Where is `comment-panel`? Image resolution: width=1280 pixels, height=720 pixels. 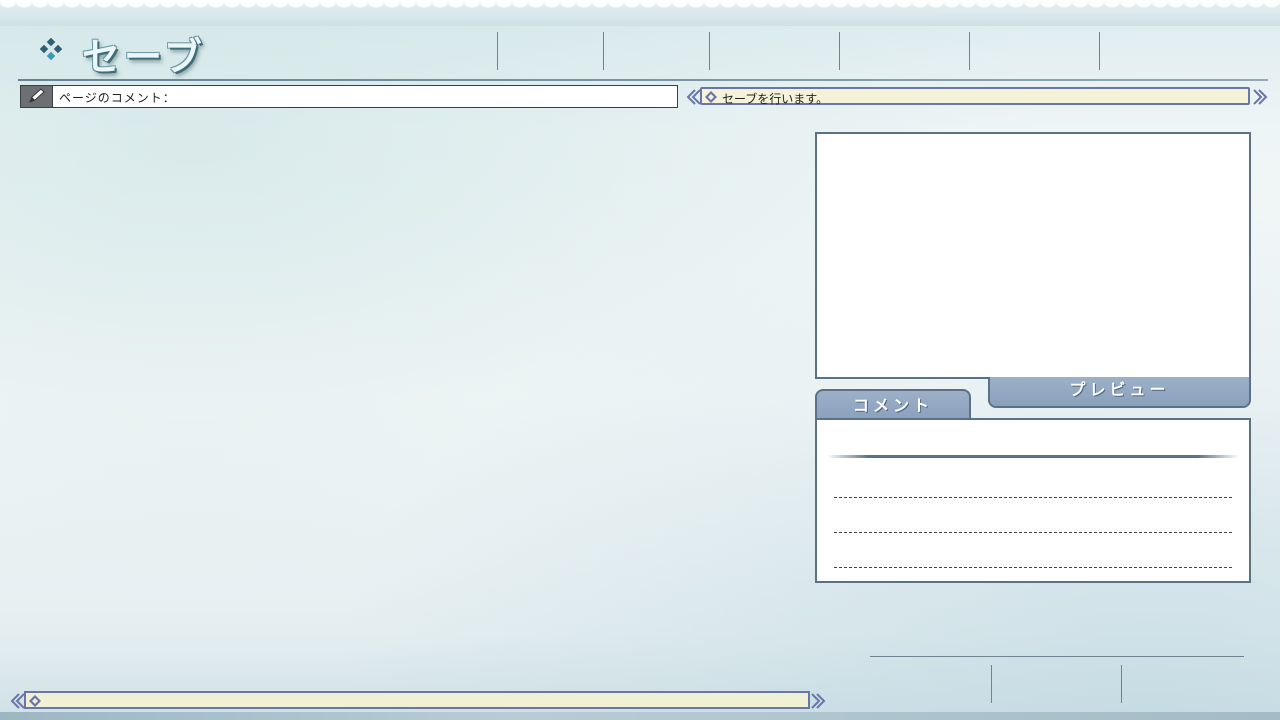
comment-panel is located at coordinates (1033, 500).